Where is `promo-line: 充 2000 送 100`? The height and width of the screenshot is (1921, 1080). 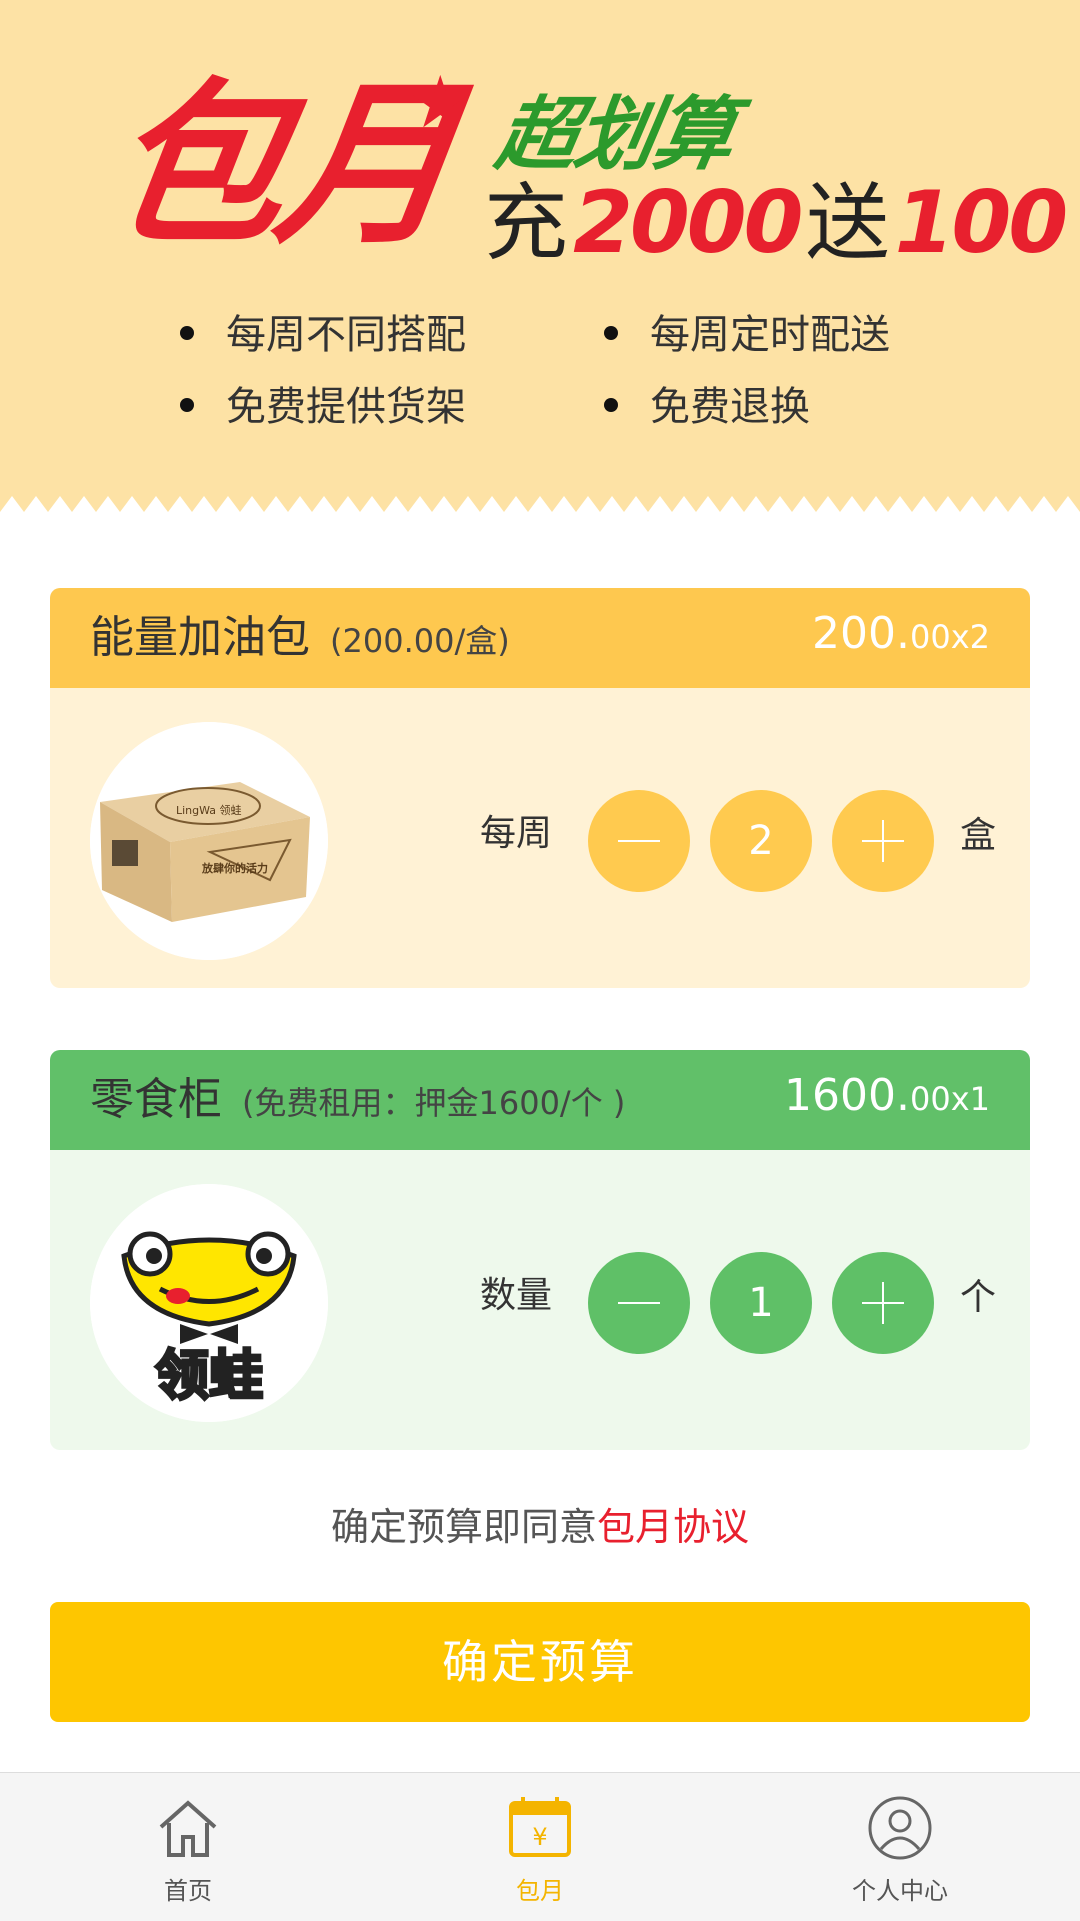
promo-line: 充 2000 送 100 is located at coordinates (776, 223).